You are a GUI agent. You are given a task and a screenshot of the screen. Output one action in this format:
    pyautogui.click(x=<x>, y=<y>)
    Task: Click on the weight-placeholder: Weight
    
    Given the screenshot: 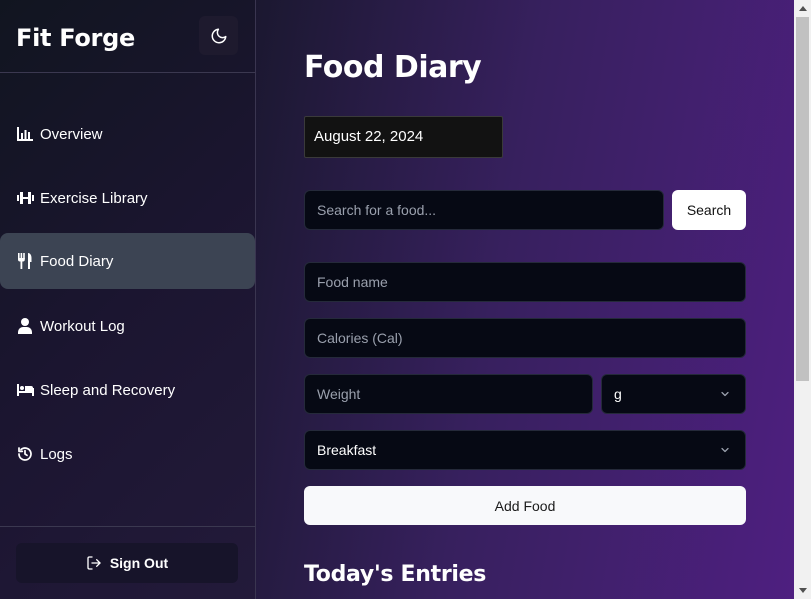 What is the action you would take?
    pyautogui.click(x=339, y=394)
    